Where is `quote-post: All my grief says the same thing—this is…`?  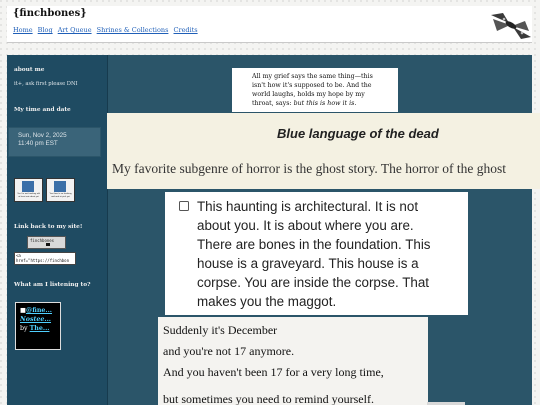
quote-post: All my grief says the same thing—this is… is located at coordinates (315, 90).